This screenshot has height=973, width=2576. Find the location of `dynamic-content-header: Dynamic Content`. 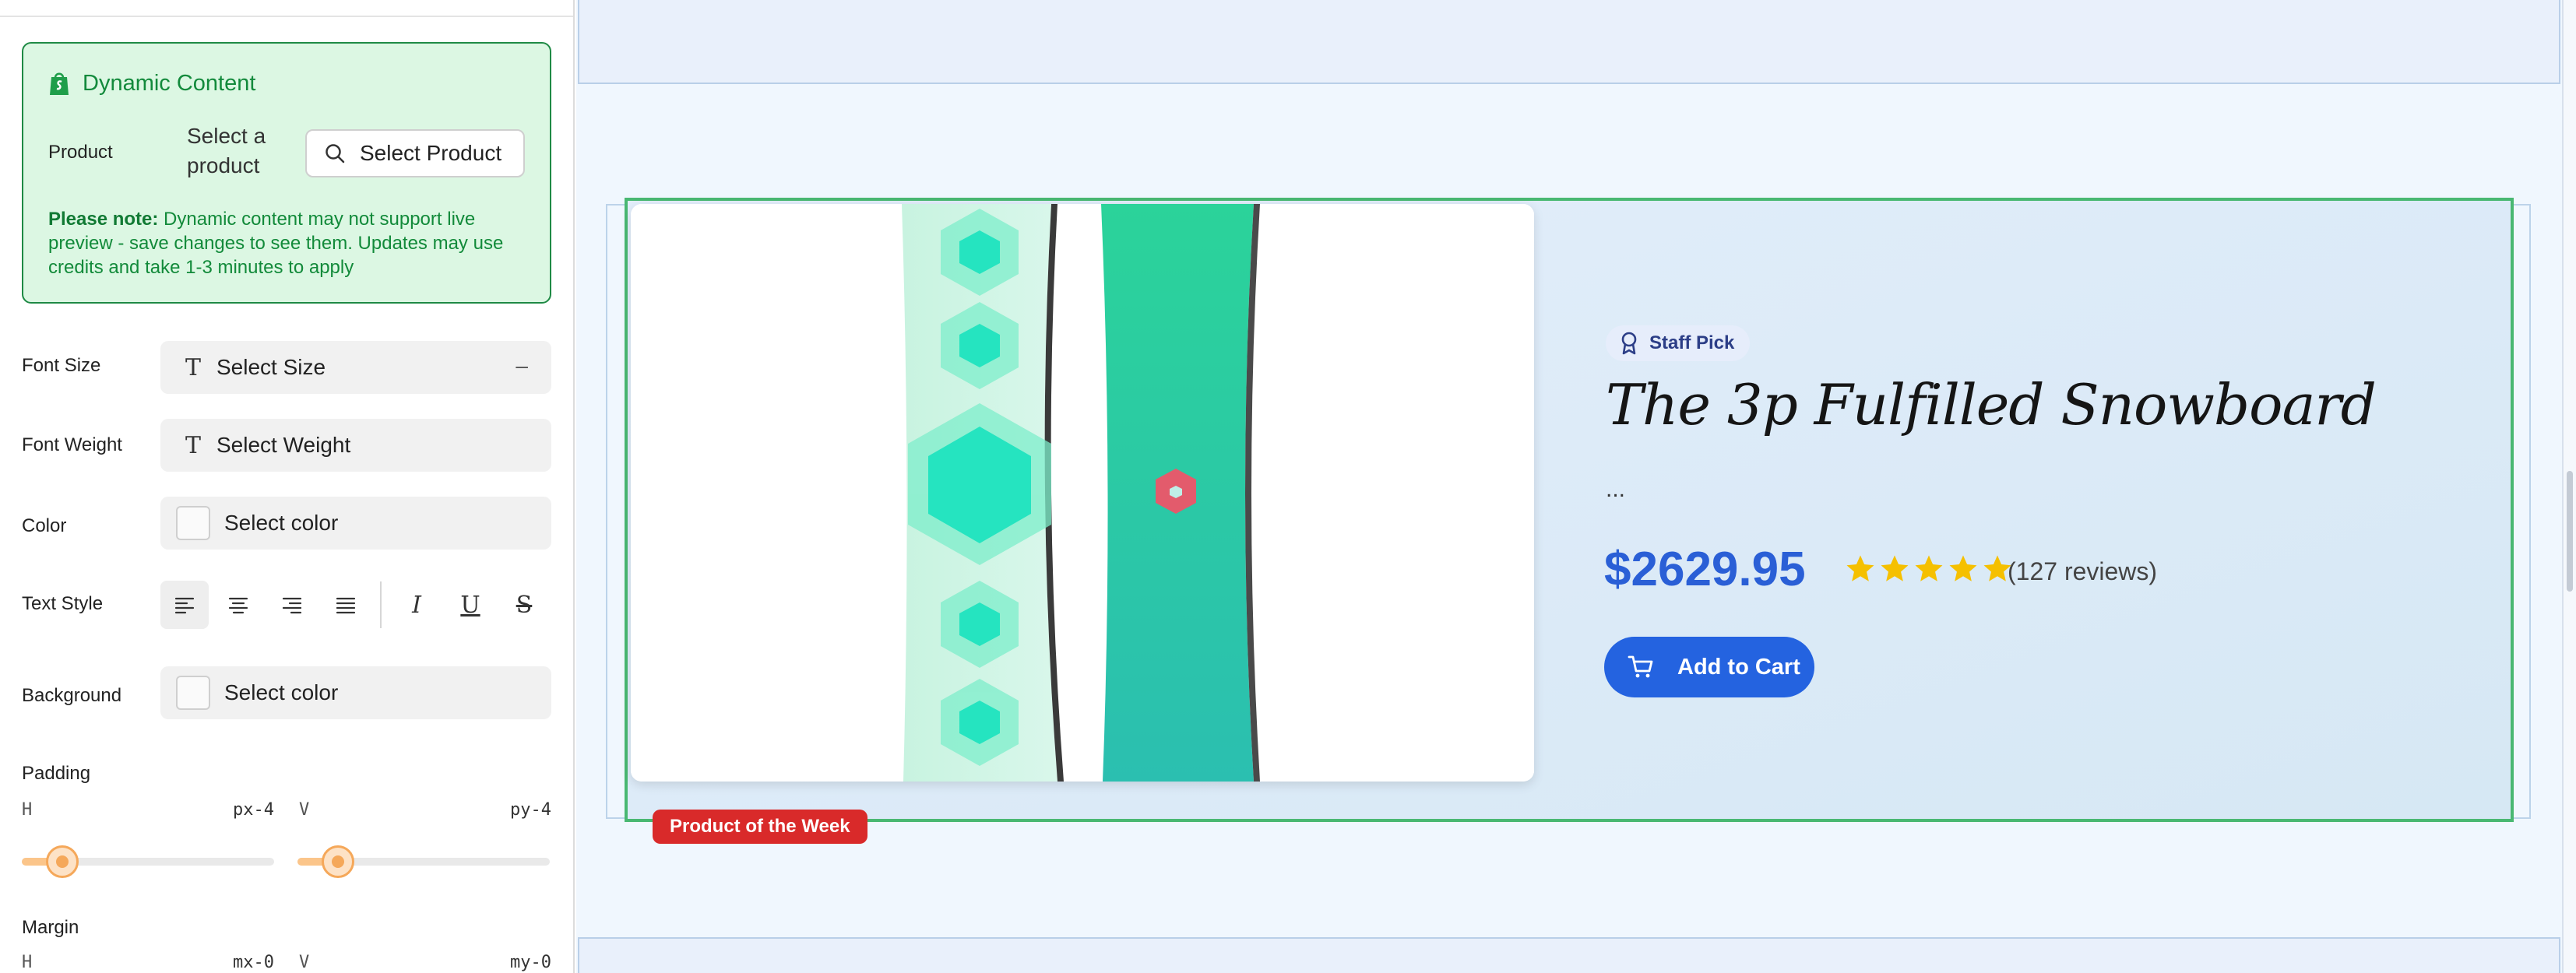

dynamic-content-header: Dynamic Content is located at coordinates (151, 83).